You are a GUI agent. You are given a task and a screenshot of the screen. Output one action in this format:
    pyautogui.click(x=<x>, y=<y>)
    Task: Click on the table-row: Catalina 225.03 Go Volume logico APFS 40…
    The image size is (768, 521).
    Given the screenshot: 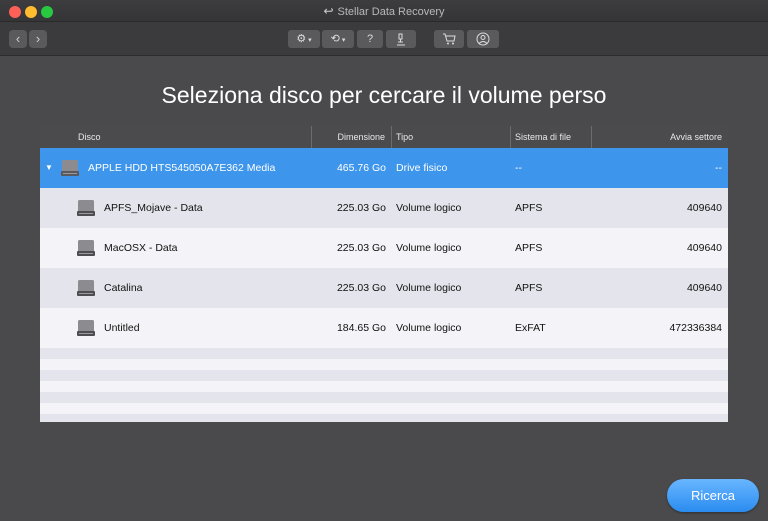 What is the action you would take?
    pyautogui.click(x=384, y=288)
    